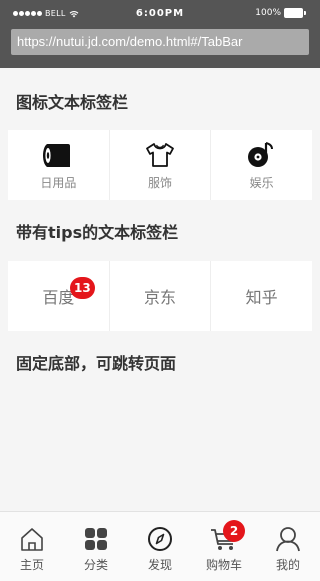 This screenshot has width=320, height=581. I want to click on home-icon, so click(32, 539).